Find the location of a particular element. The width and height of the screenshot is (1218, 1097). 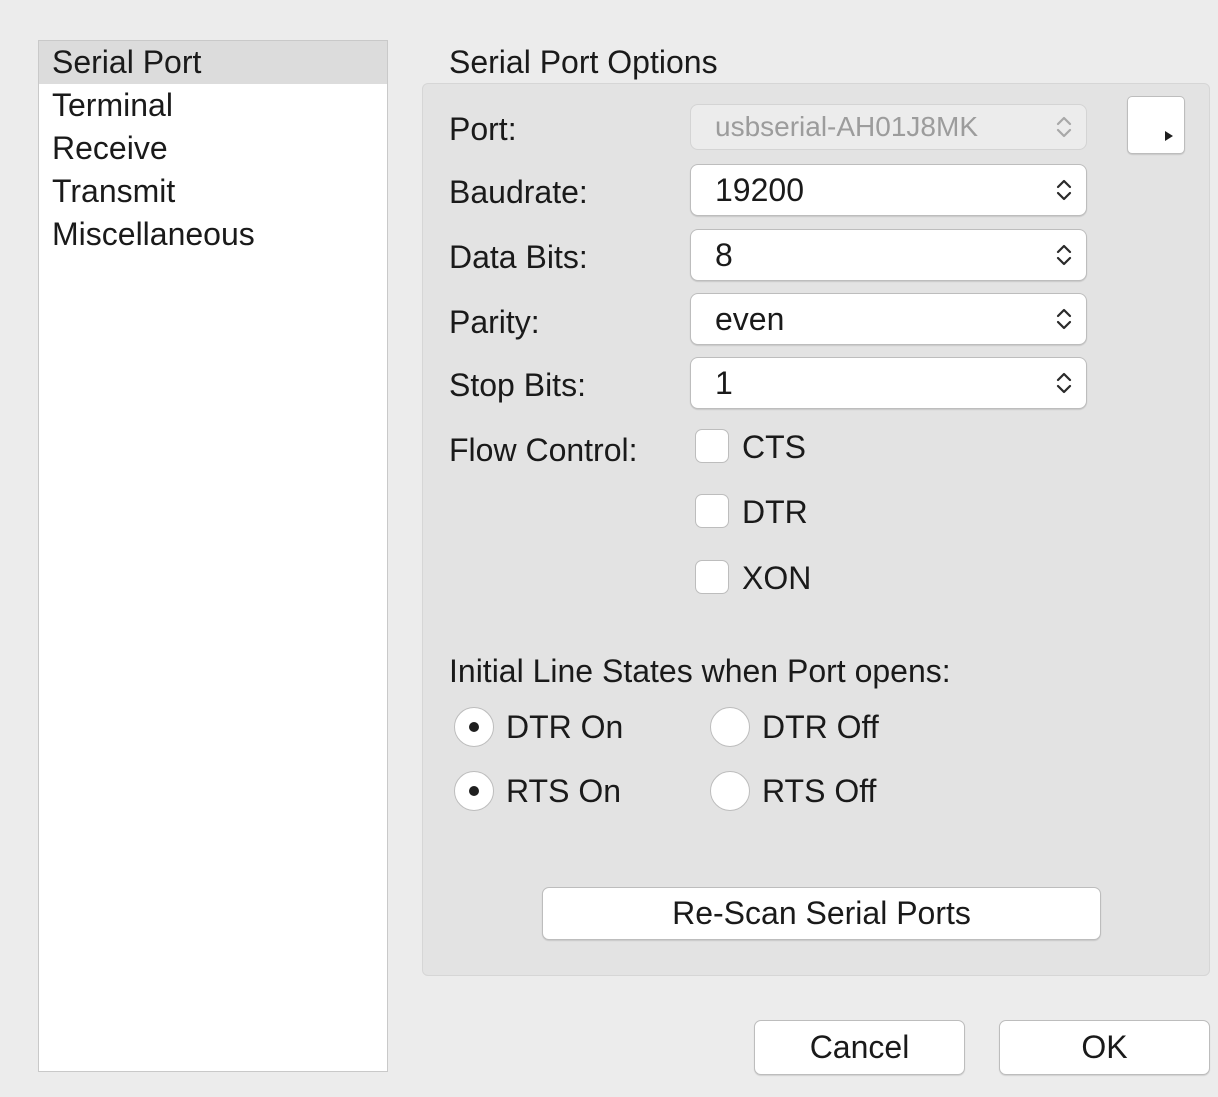

sidebar-item-transmit: Transmit is located at coordinates (213, 191).